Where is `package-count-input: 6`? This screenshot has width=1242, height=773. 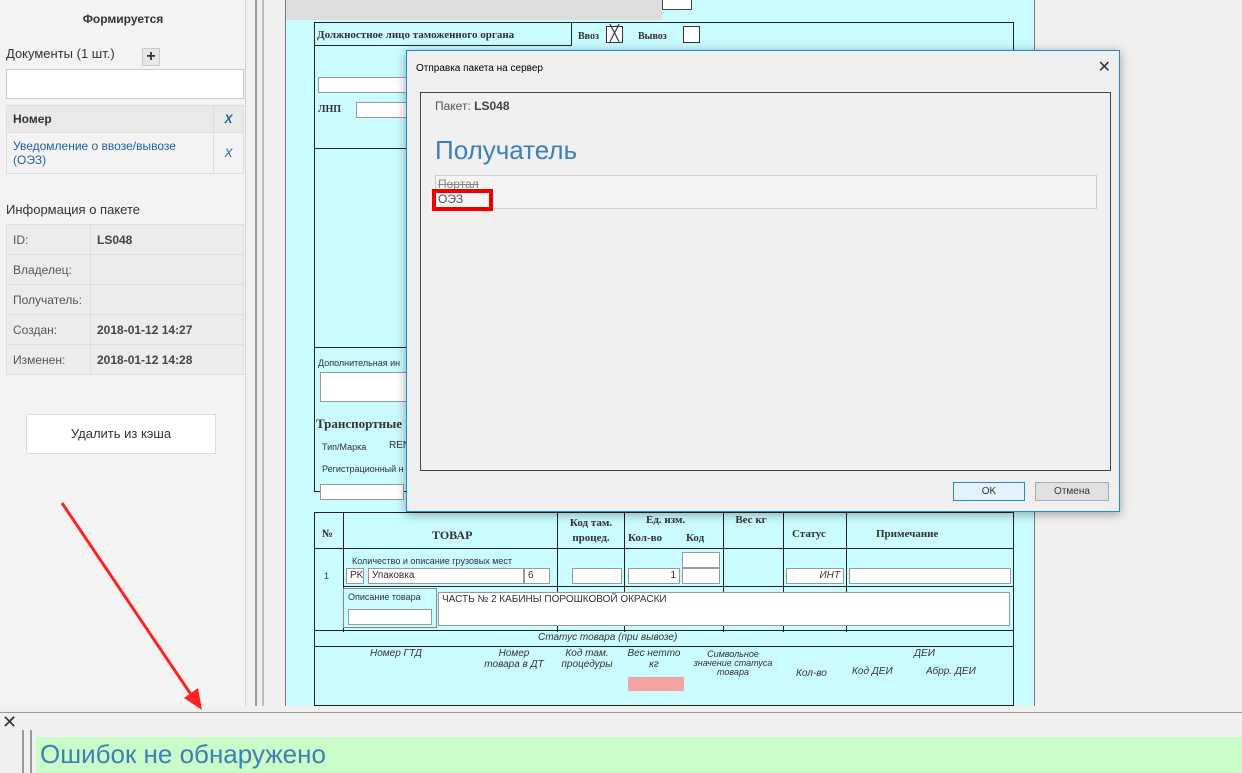 package-count-input: 6 is located at coordinates (537, 576).